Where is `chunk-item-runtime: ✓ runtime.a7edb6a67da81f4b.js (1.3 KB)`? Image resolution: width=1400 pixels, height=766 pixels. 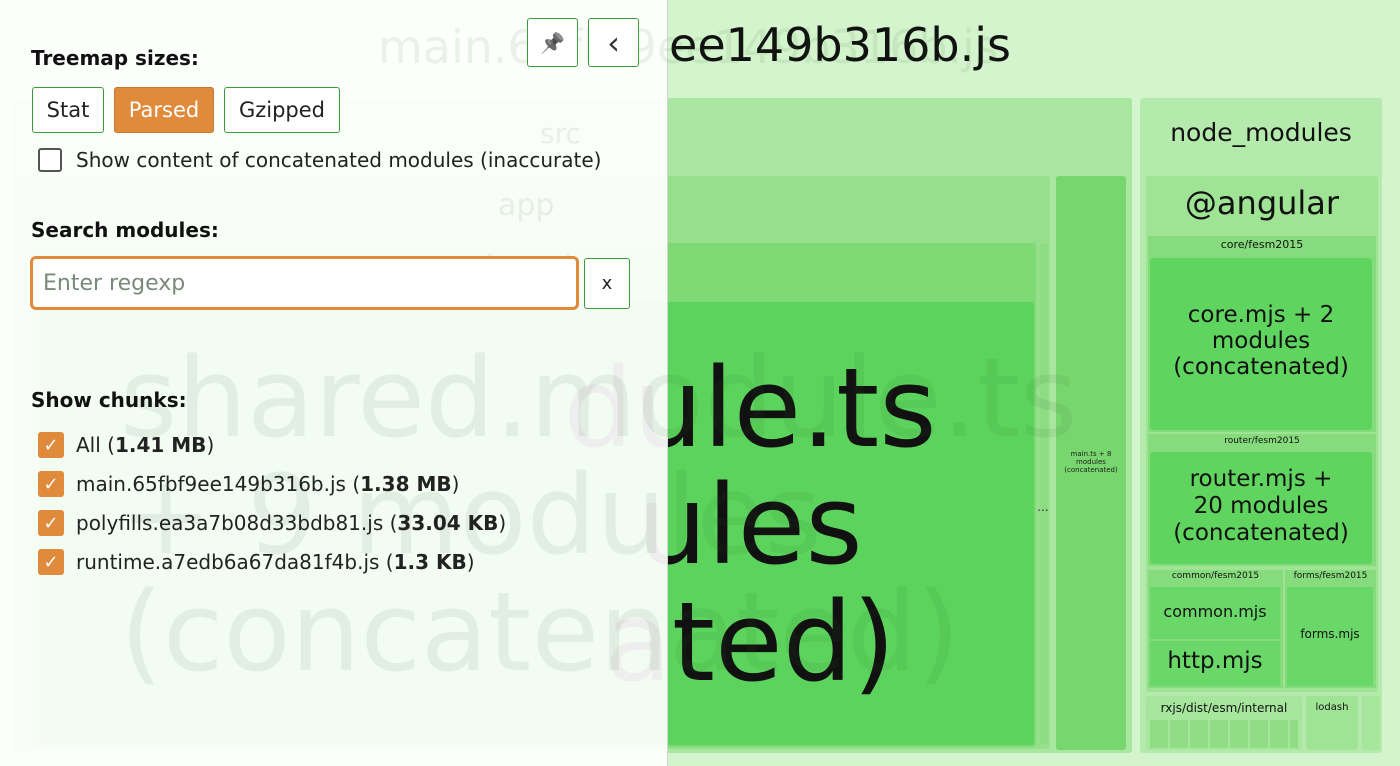
chunk-item-runtime: ✓ runtime.a7edb6a67da81f4b.js (1.3 KB) is located at coordinates (256, 562).